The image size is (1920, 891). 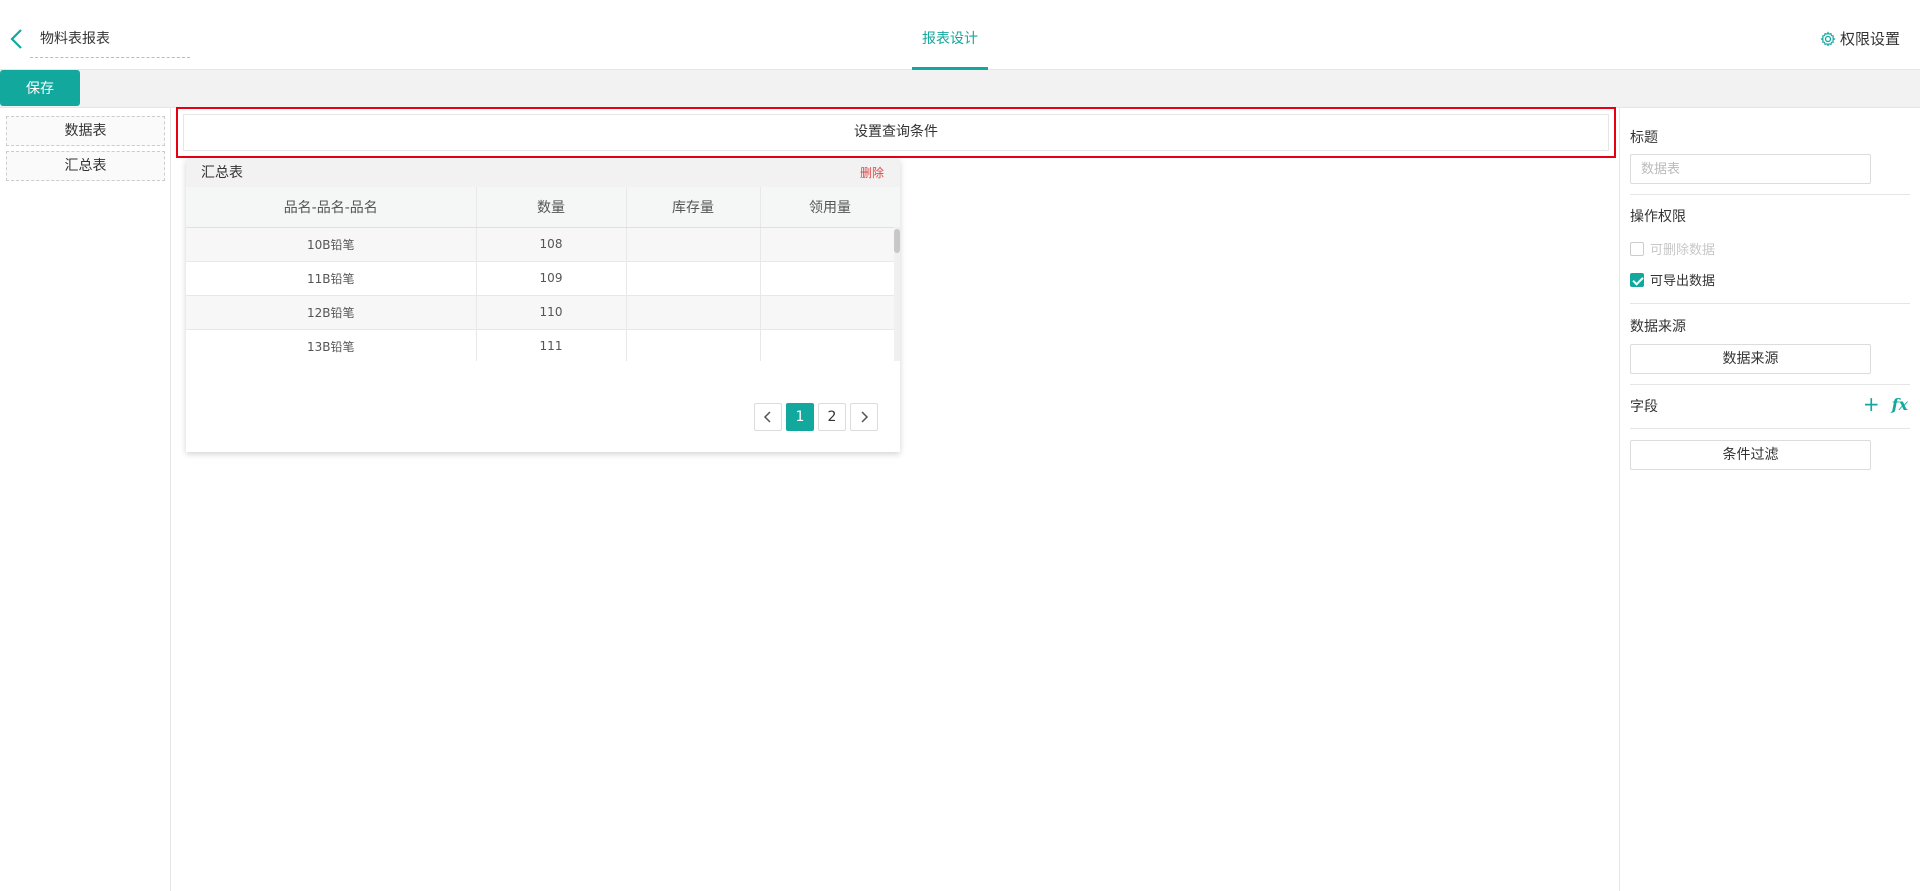 What do you see at coordinates (1869, 39) in the screenshot?
I see `permission-setting-label: 权限设置` at bounding box center [1869, 39].